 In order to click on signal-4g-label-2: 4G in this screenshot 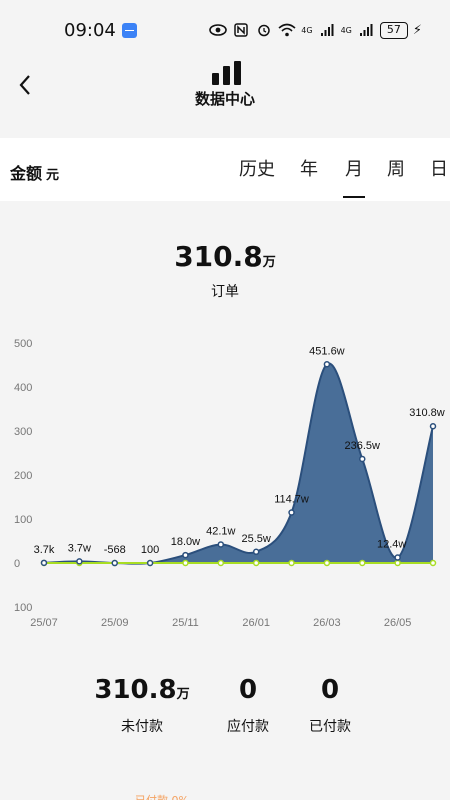, I will do `click(346, 30)`.